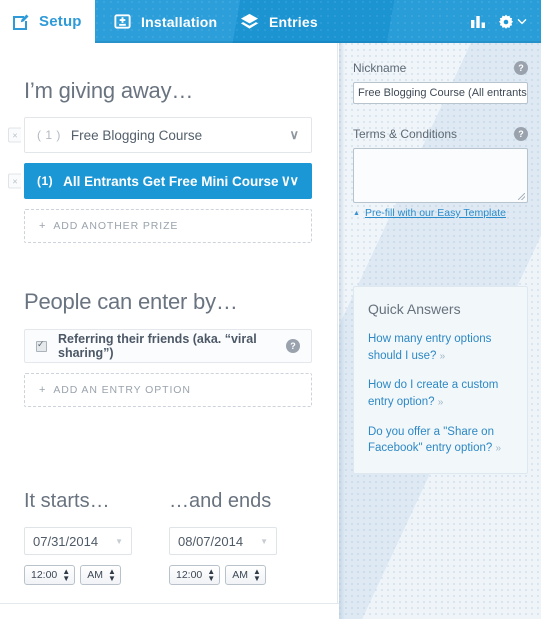  Describe the element at coordinates (440, 68) in the screenshot. I see `nickname-label-row: Nickname ?` at that location.